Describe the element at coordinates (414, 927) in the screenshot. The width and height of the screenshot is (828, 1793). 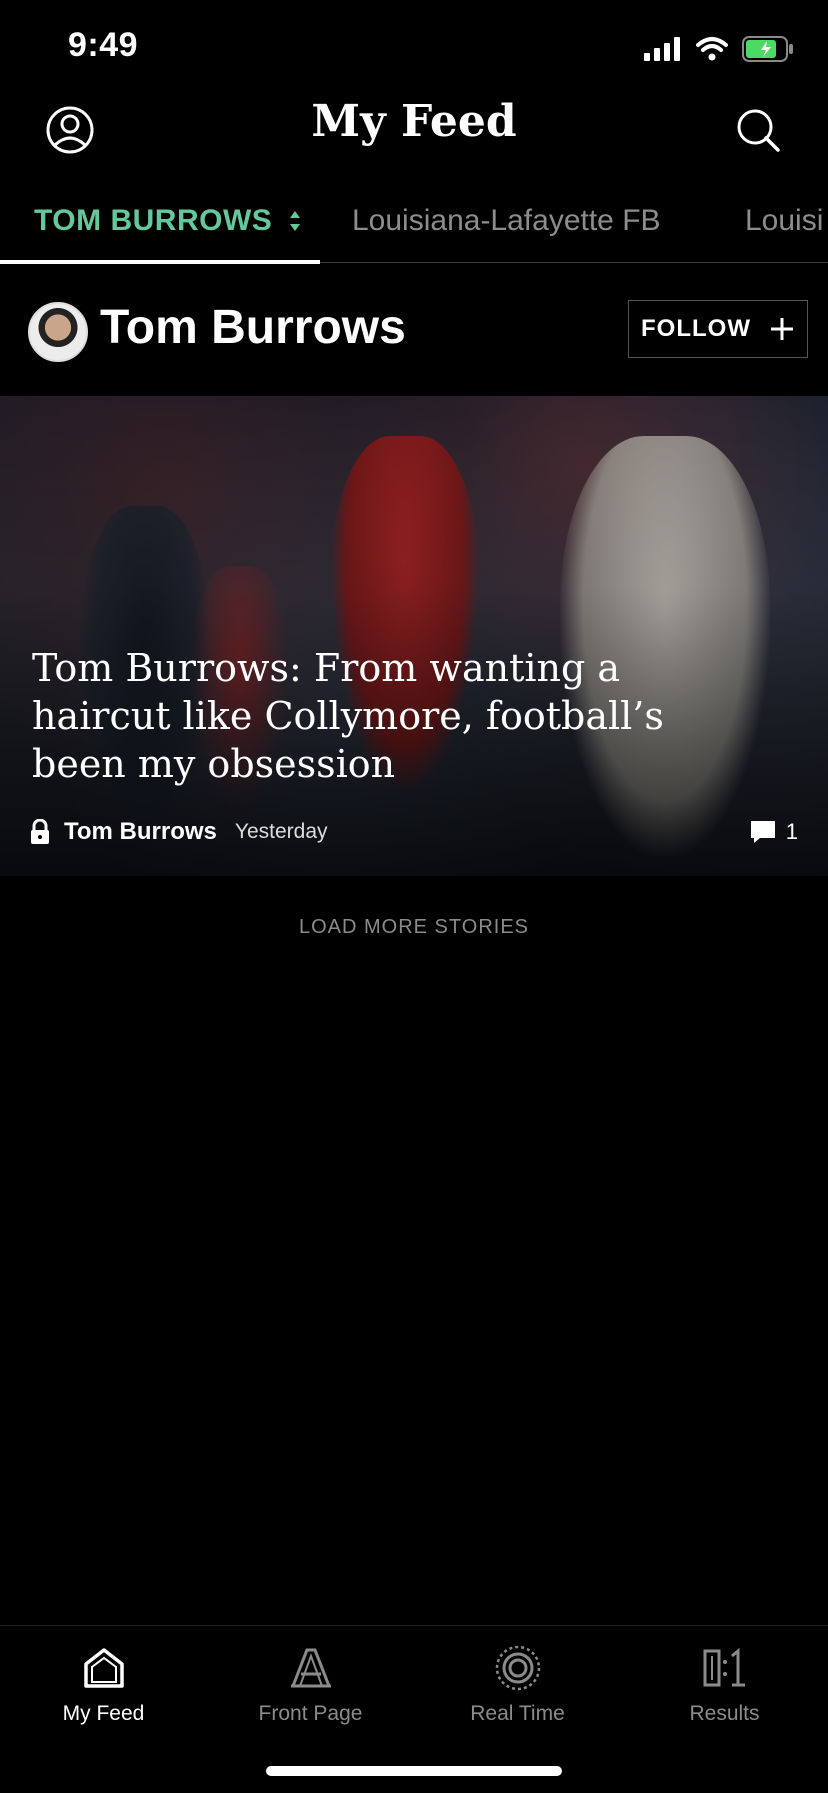
I see `load-more-button: LOAD MORE STORIES` at that location.